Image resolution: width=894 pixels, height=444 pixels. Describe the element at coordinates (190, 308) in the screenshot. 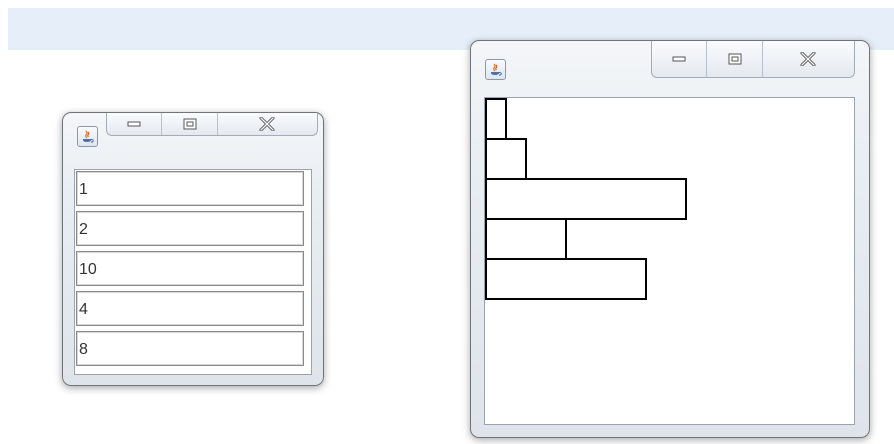

I see `number-field-4: 4` at that location.